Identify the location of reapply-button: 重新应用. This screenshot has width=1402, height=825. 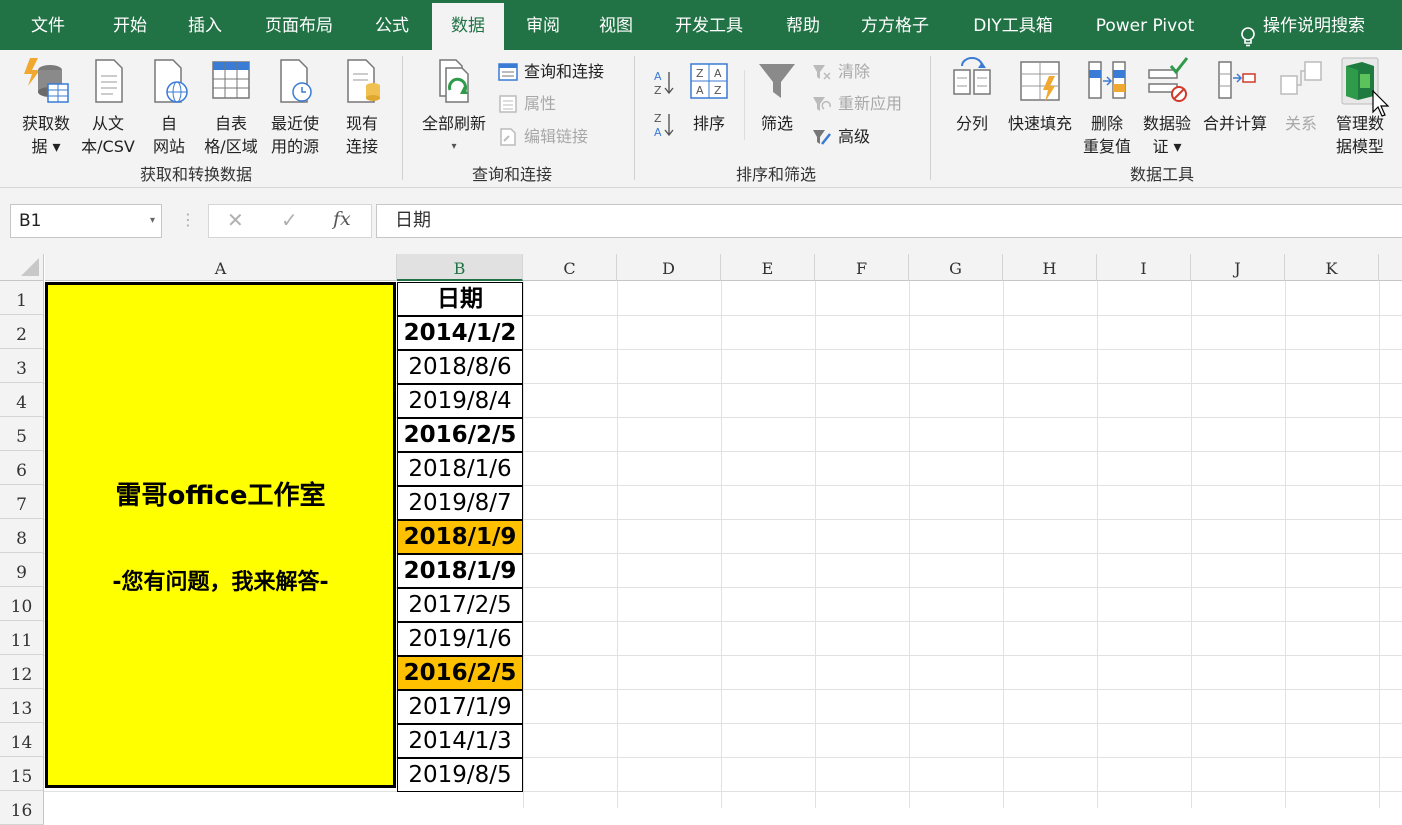
(857, 104).